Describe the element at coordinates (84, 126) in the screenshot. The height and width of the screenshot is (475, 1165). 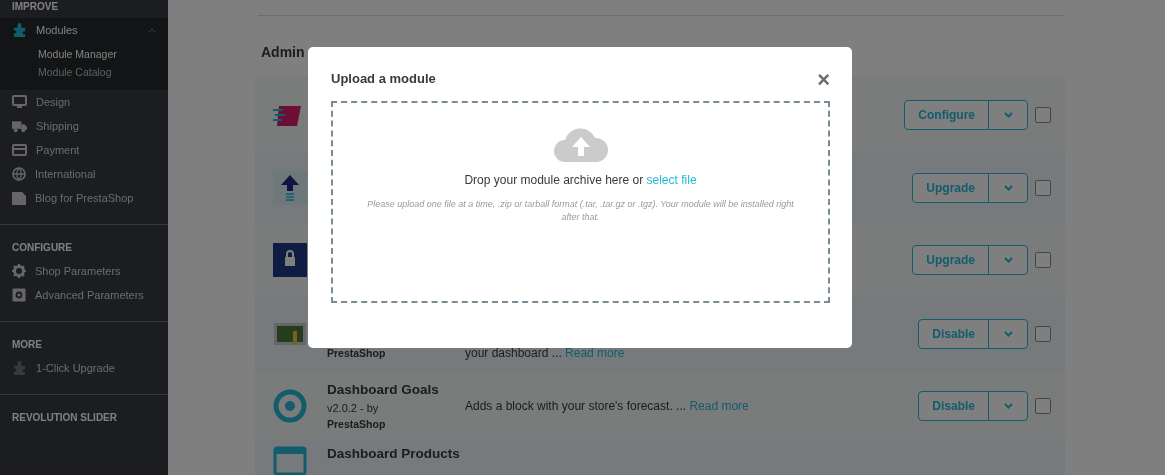
I see `sidebar-item: Shipping` at that location.